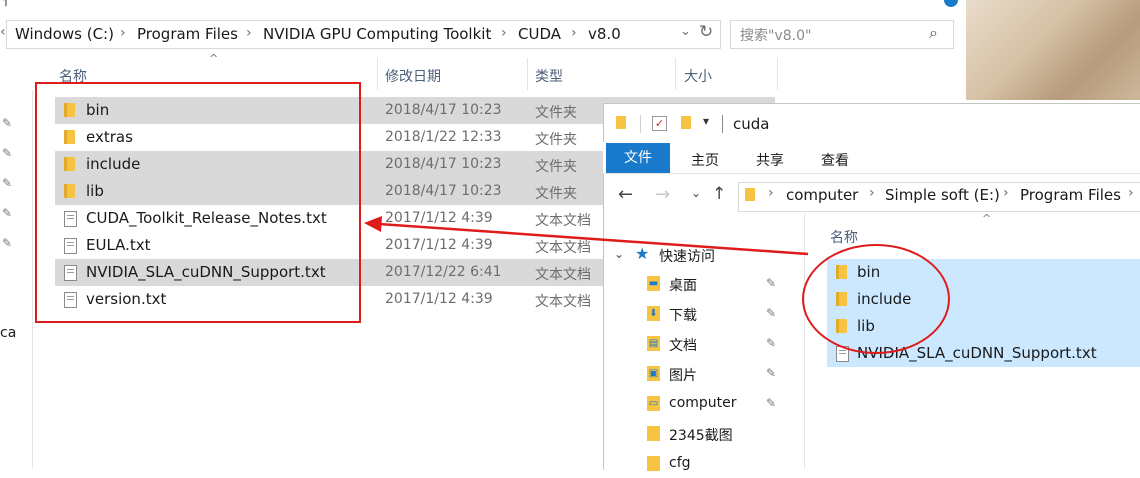 The width and height of the screenshot is (1140, 478). I want to click on annotation-arrow, so click(586, 236).